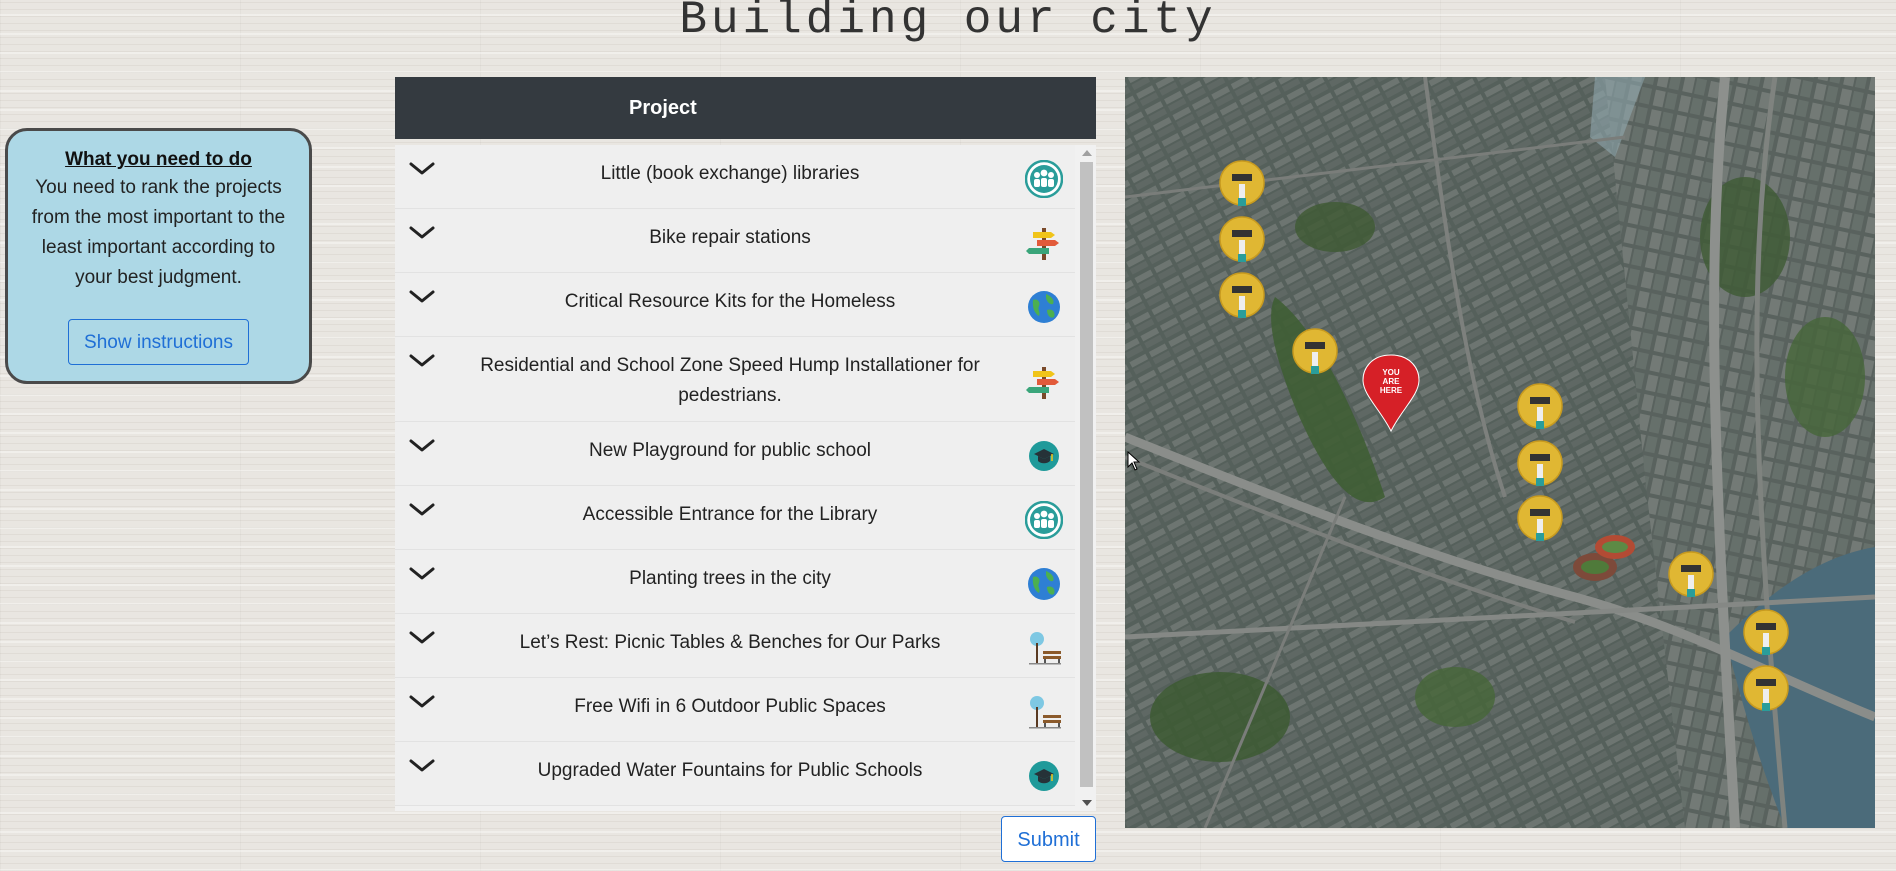 This screenshot has height=871, width=1896. I want to click on project-row-label: Free Wifi in 6 Outdoor Public Spaces, so click(730, 706).